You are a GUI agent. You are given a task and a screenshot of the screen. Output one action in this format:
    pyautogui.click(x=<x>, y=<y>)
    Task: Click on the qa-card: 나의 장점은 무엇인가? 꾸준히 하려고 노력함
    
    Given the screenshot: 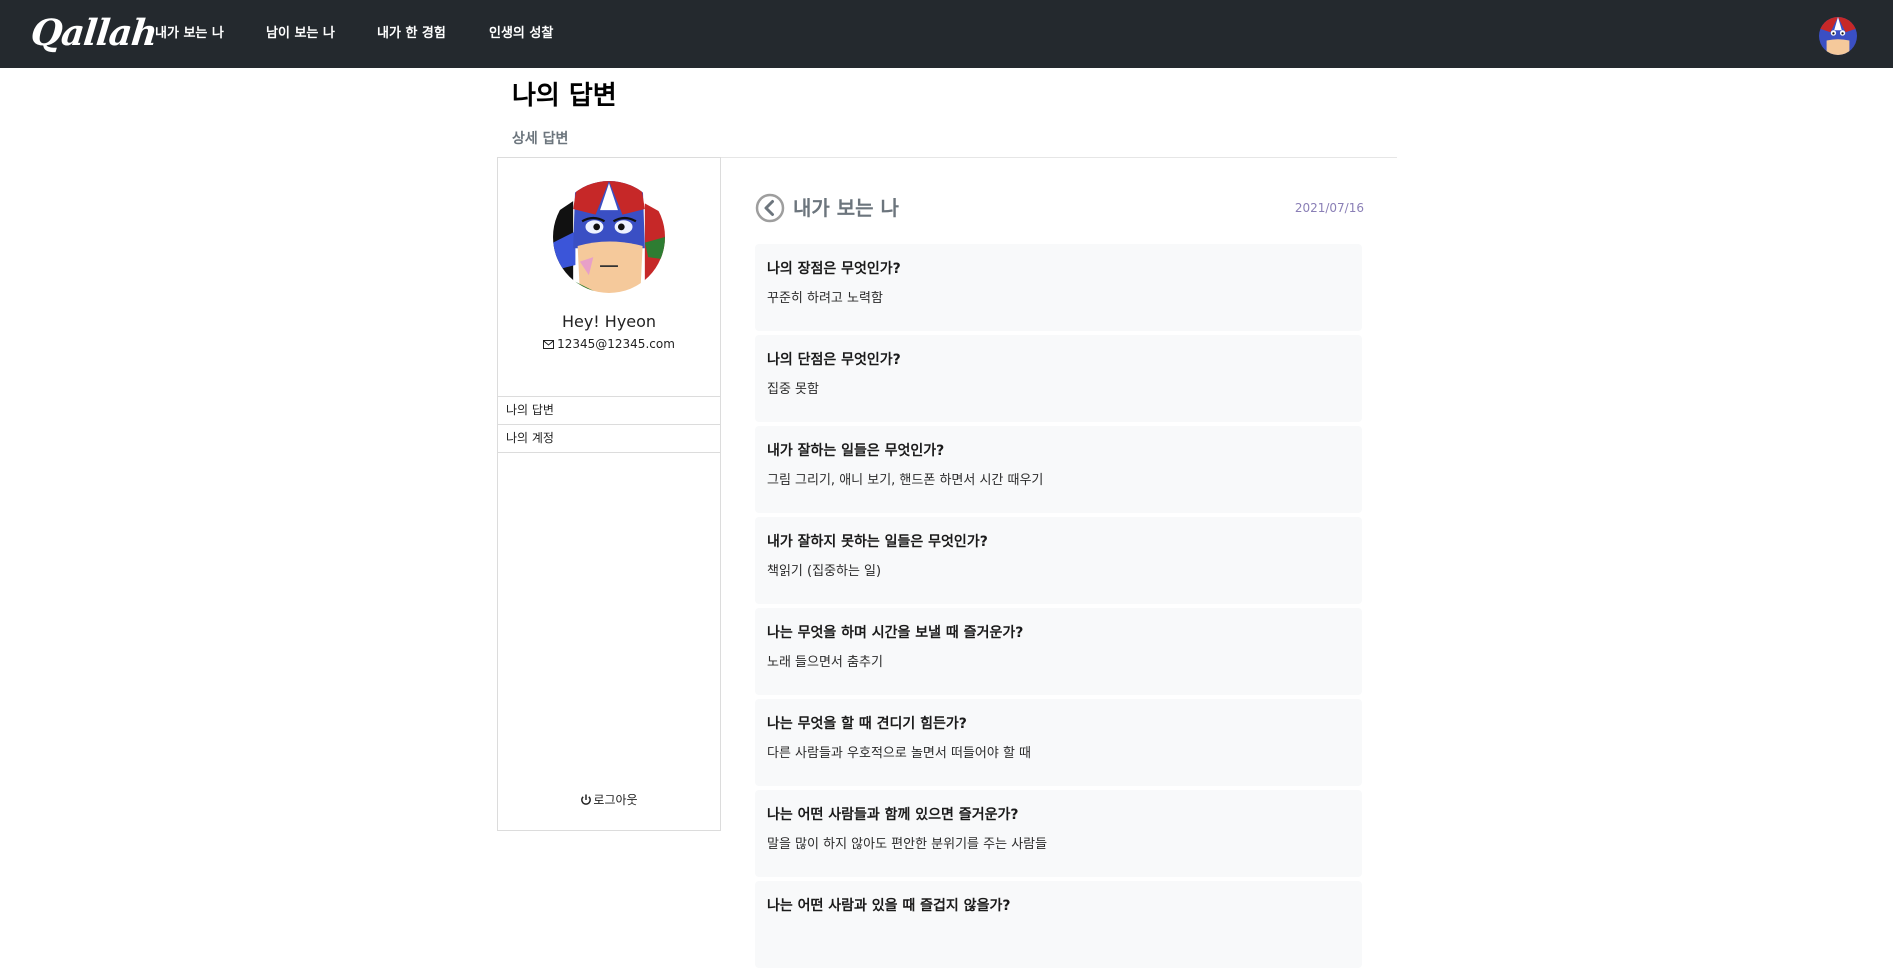 What is the action you would take?
    pyautogui.click(x=1058, y=287)
    